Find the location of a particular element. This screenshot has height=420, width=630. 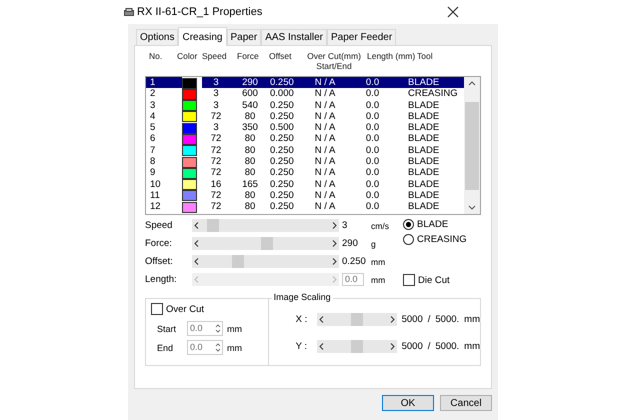

list-row: 5 3 350 0.500 N / A 0.0 BLADE is located at coordinates (305, 128).